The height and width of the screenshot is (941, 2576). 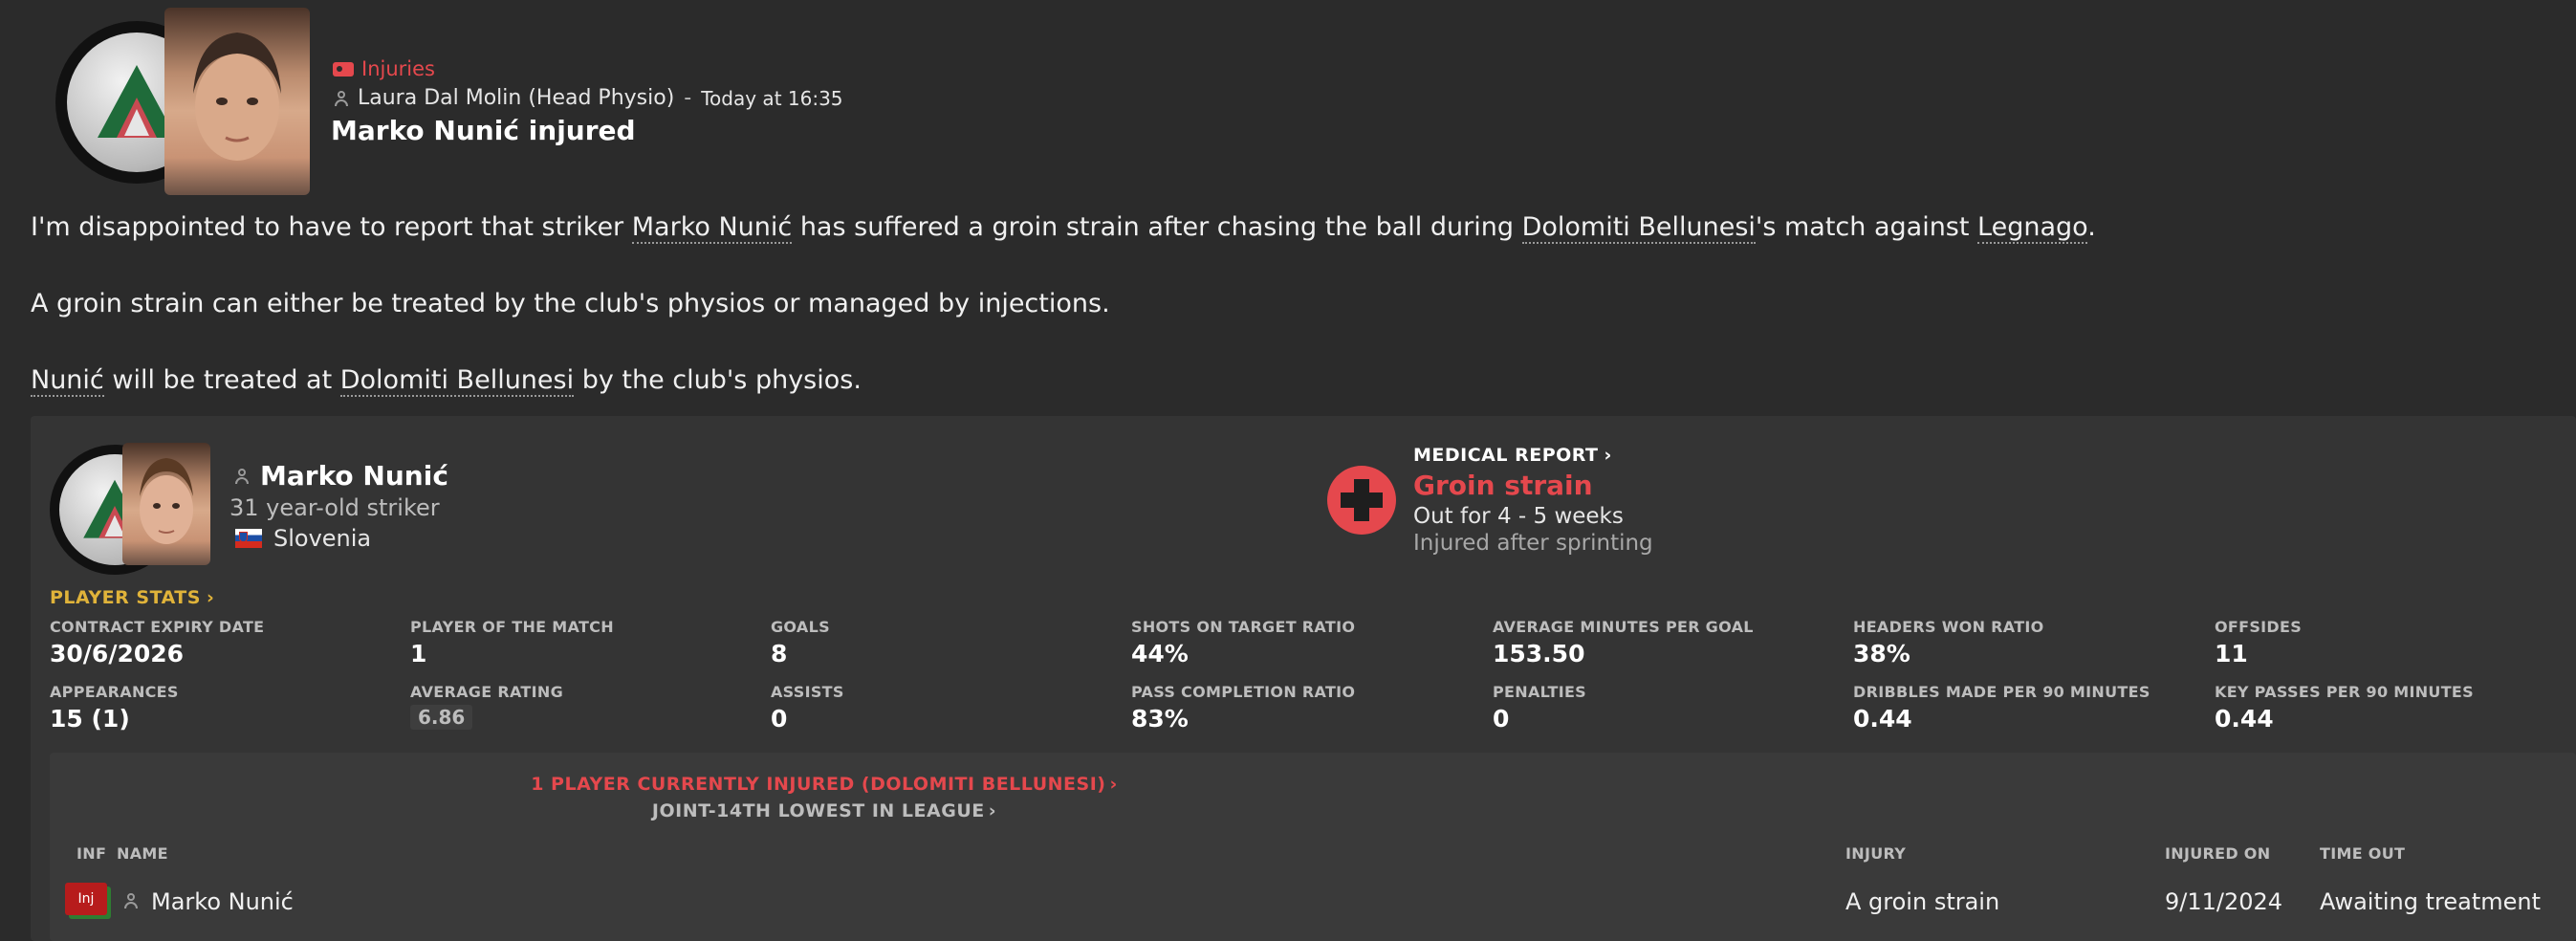 I want to click on paragraph-text: 's match against, so click(x=1866, y=227).